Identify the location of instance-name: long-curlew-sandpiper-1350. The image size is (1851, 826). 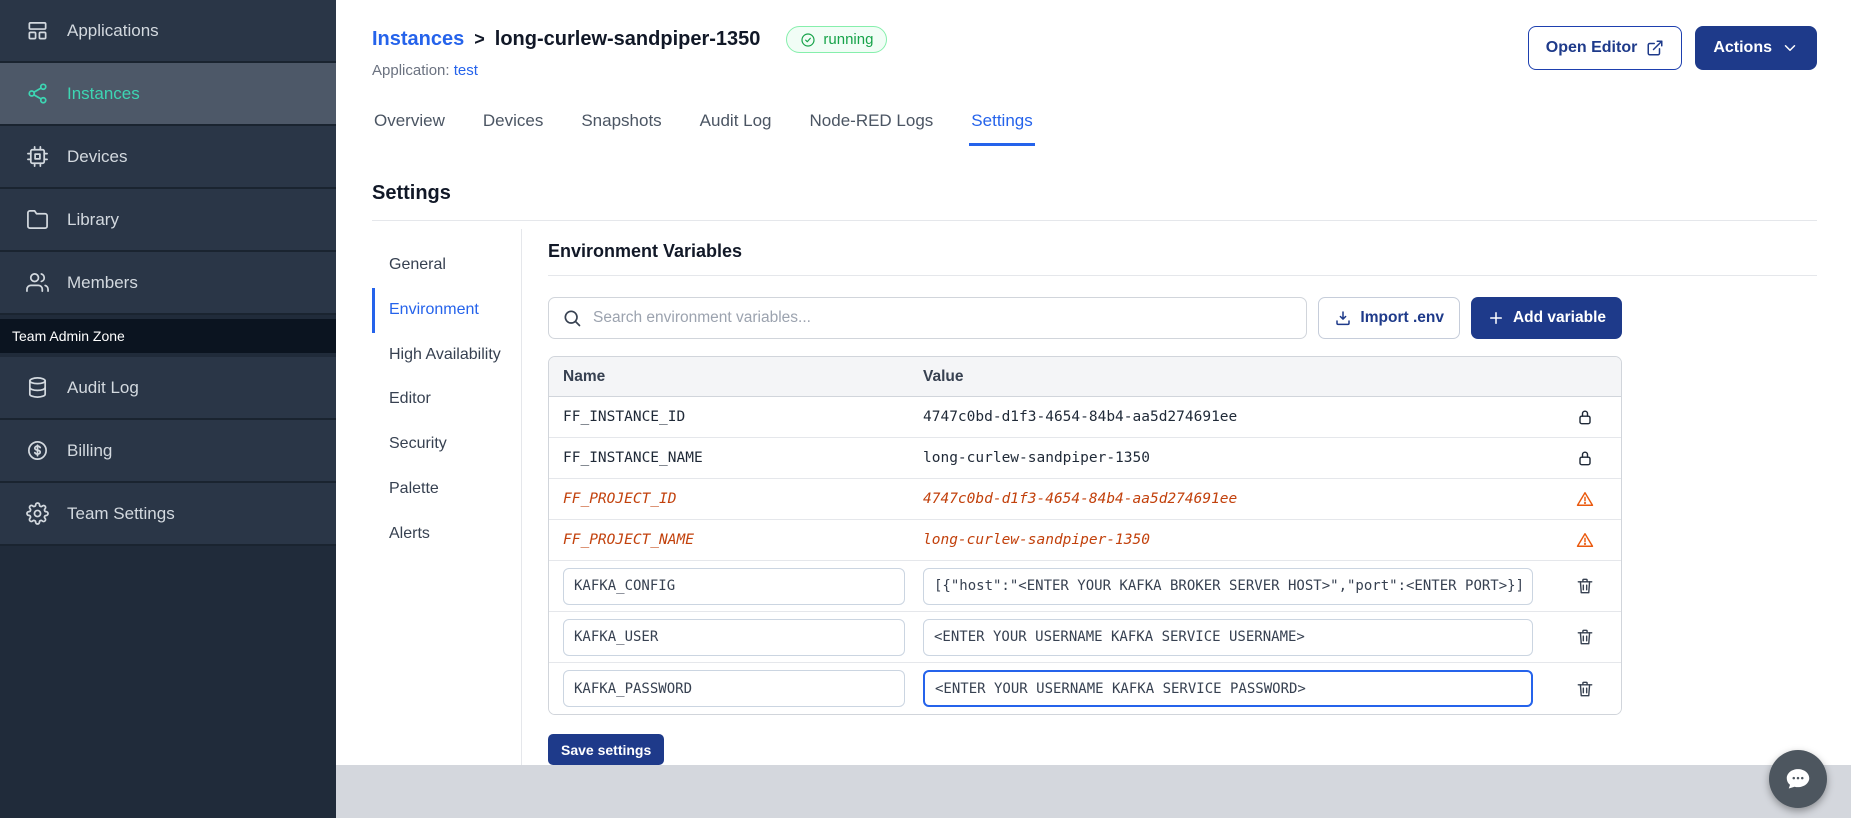
(627, 39).